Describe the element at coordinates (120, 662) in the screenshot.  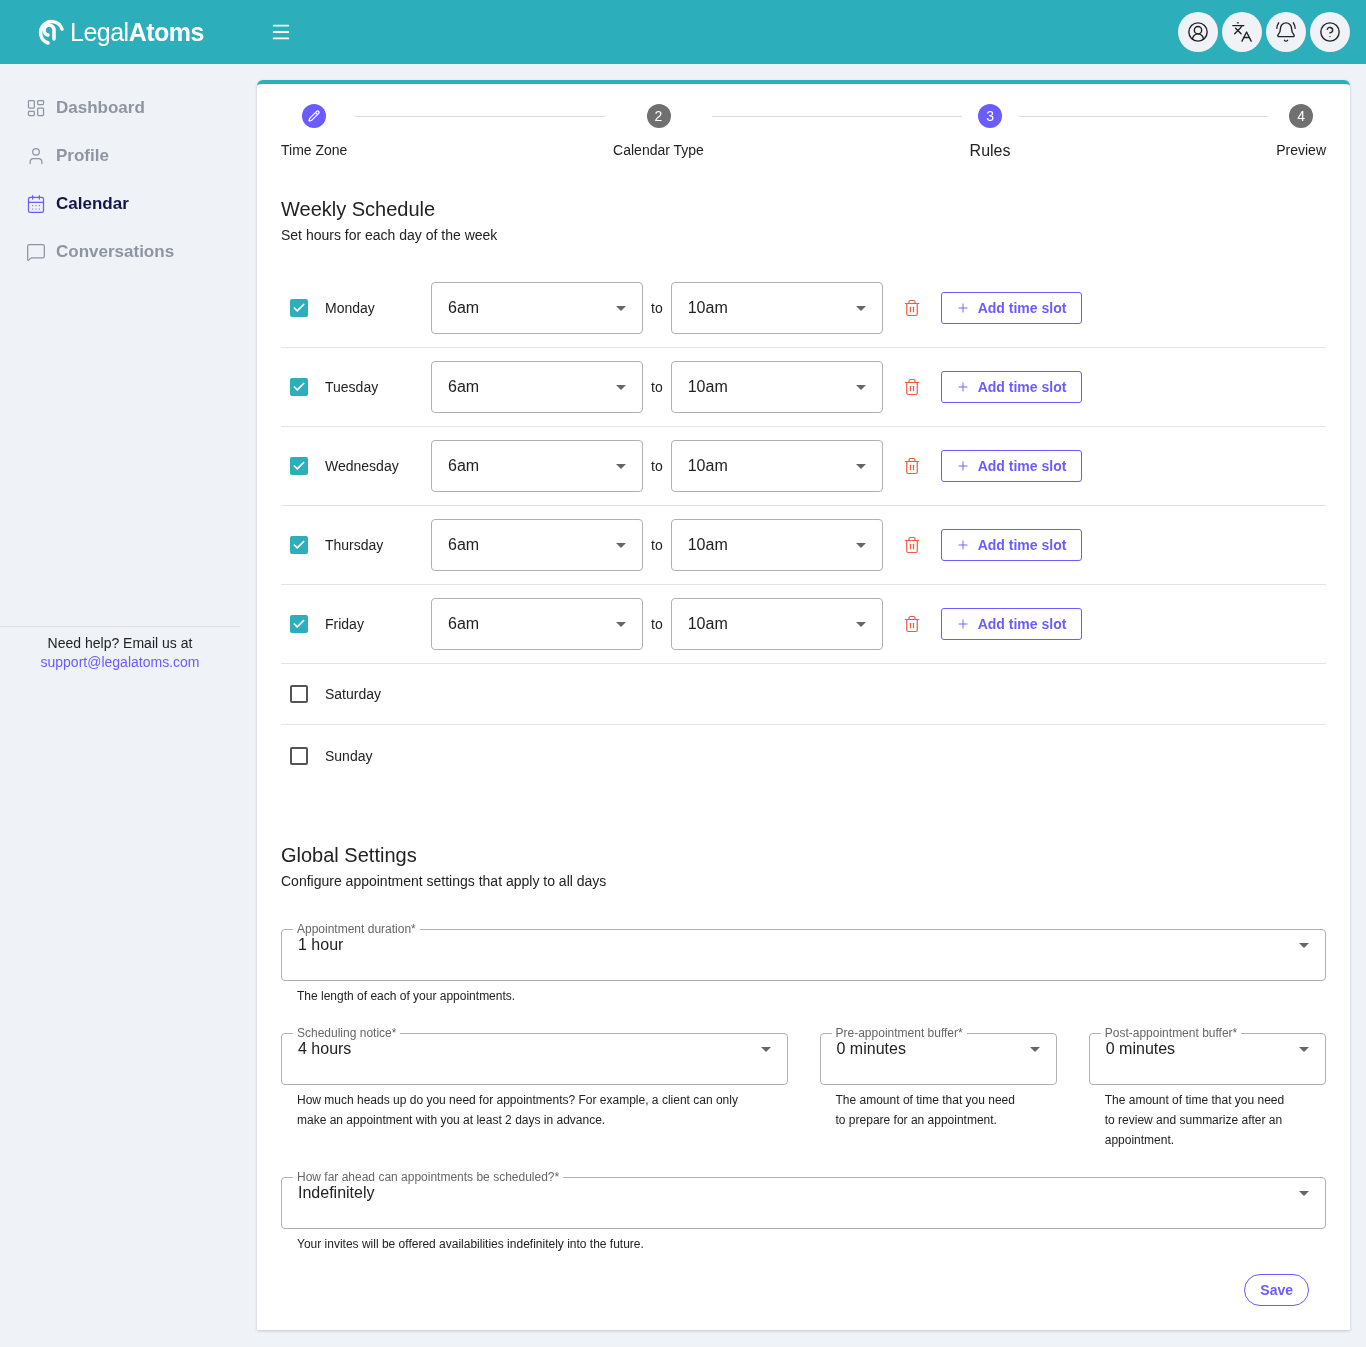
I see `support-email-link: support@legalatoms.com` at that location.